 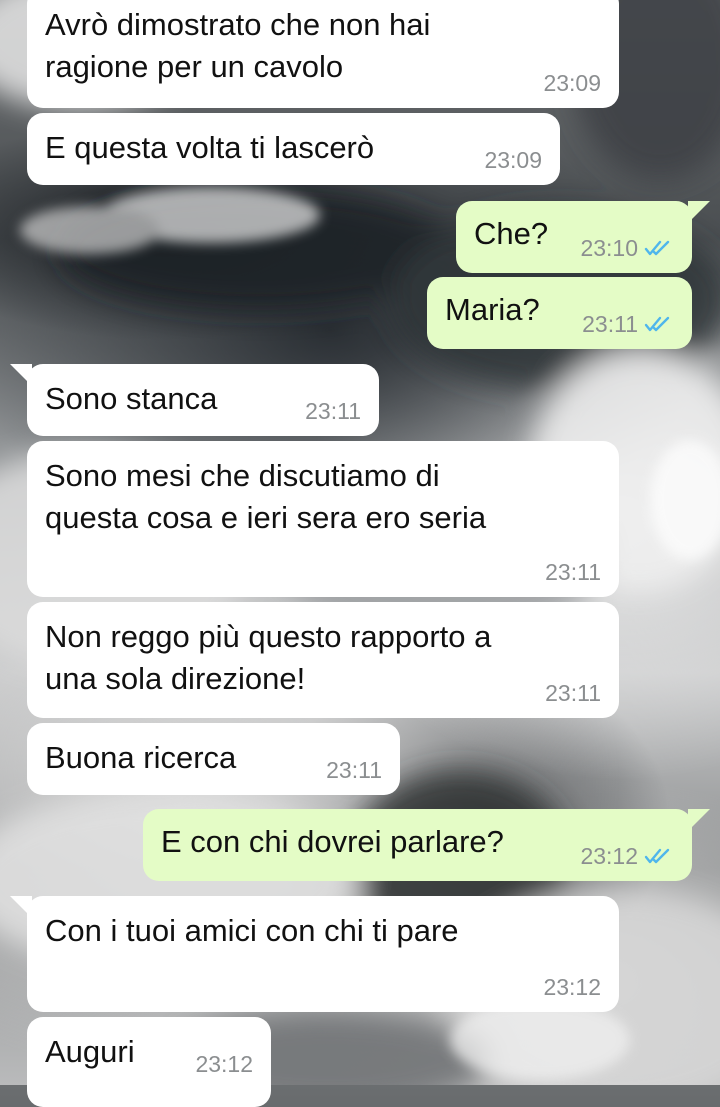 I want to click on message-meta: 23:10, so click(x=627, y=248).